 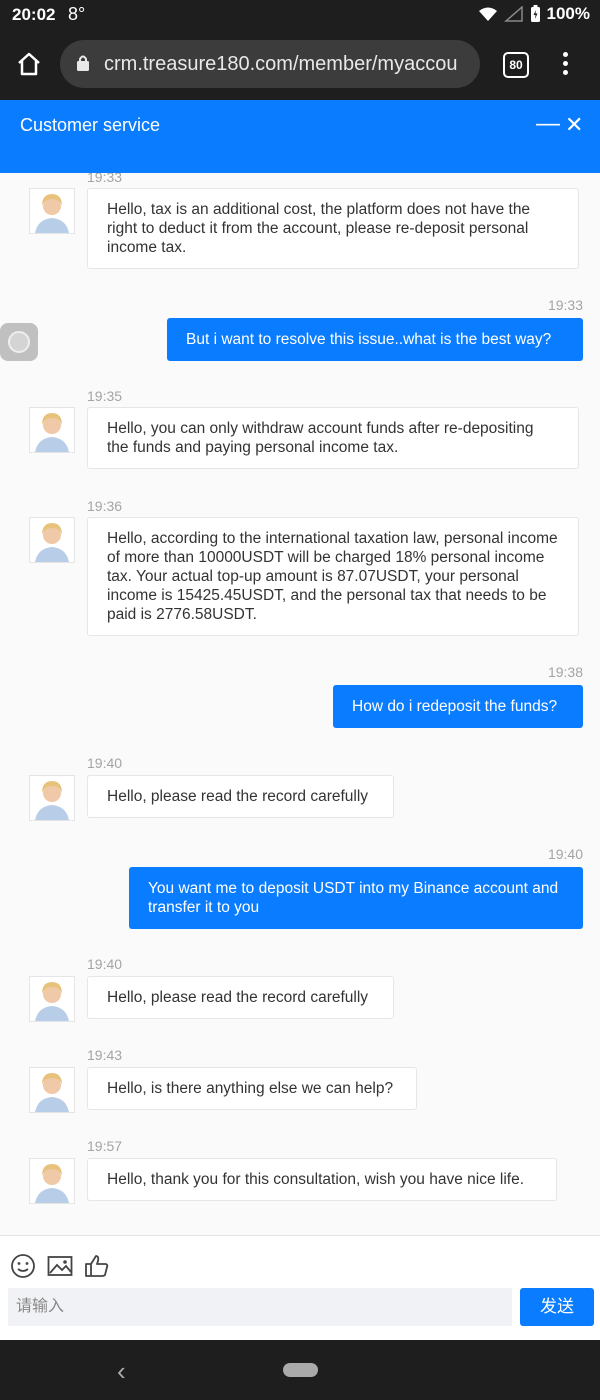 What do you see at coordinates (29, 64) in the screenshot?
I see `home-icon` at bounding box center [29, 64].